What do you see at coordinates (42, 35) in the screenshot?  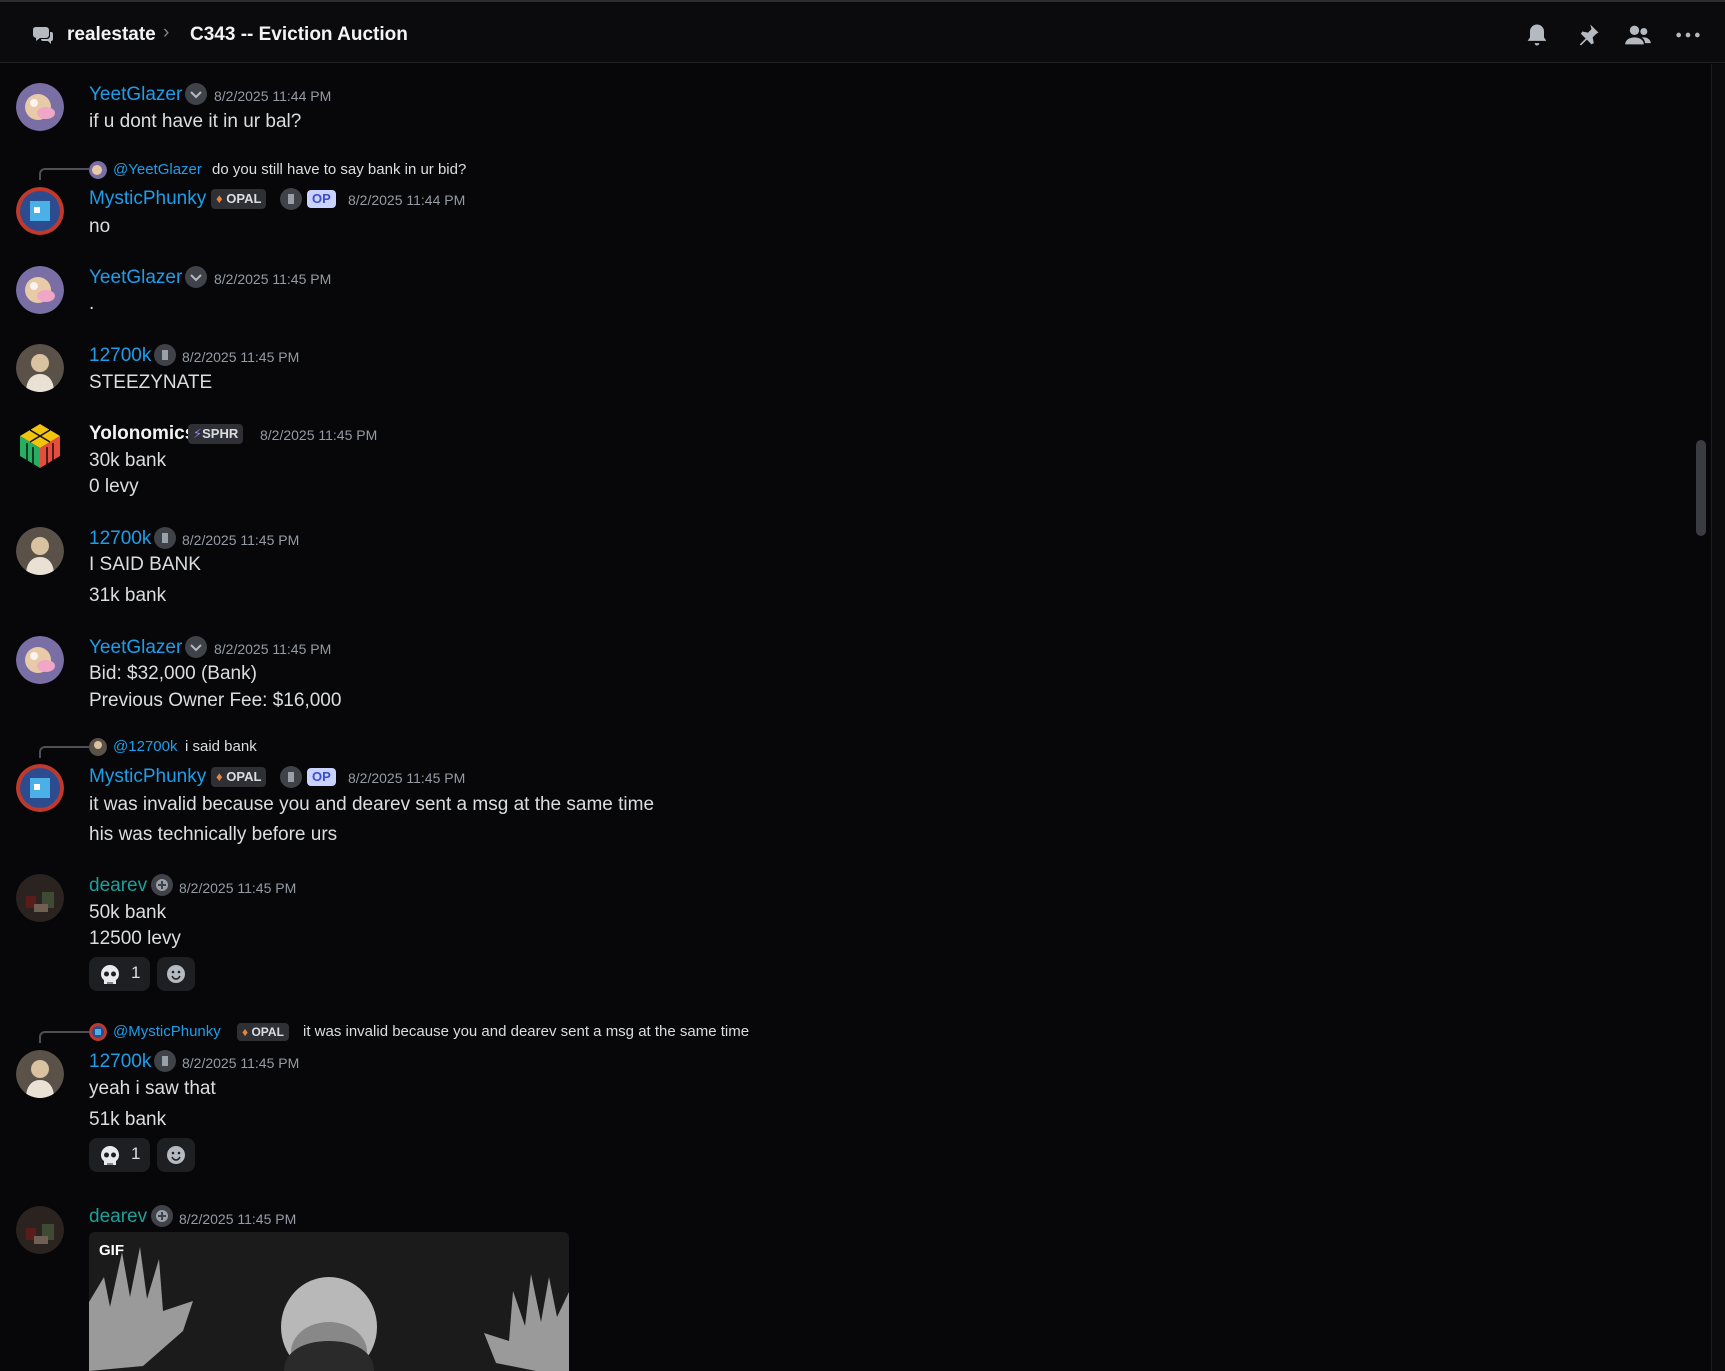 I see `forum-icon` at bounding box center [42, 35].